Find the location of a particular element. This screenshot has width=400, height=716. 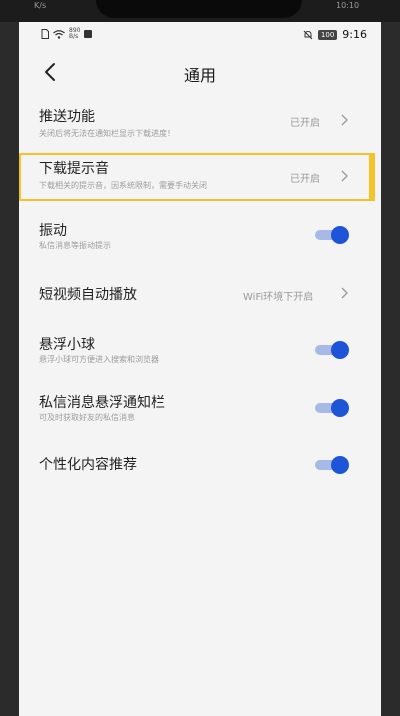

setting-short-video-autoplay: 短视频自动播放 WiFi环境下开启 is located at coordinates (200, 298).